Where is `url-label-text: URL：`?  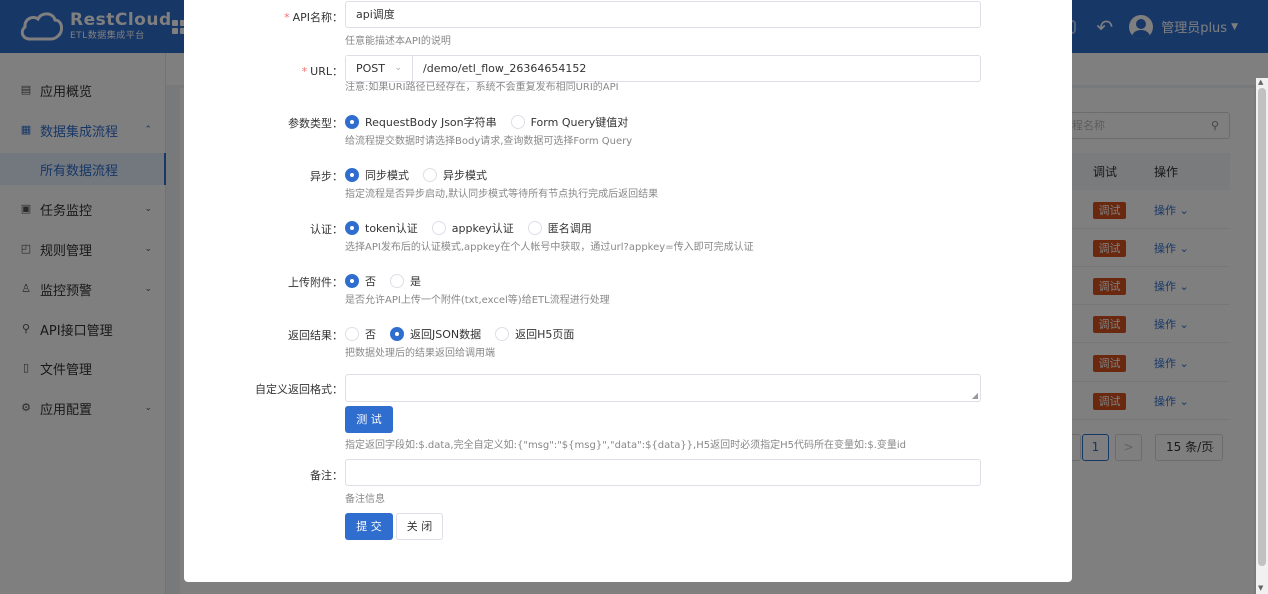
url-label-text: URL： is located at coordinates (326, 71).